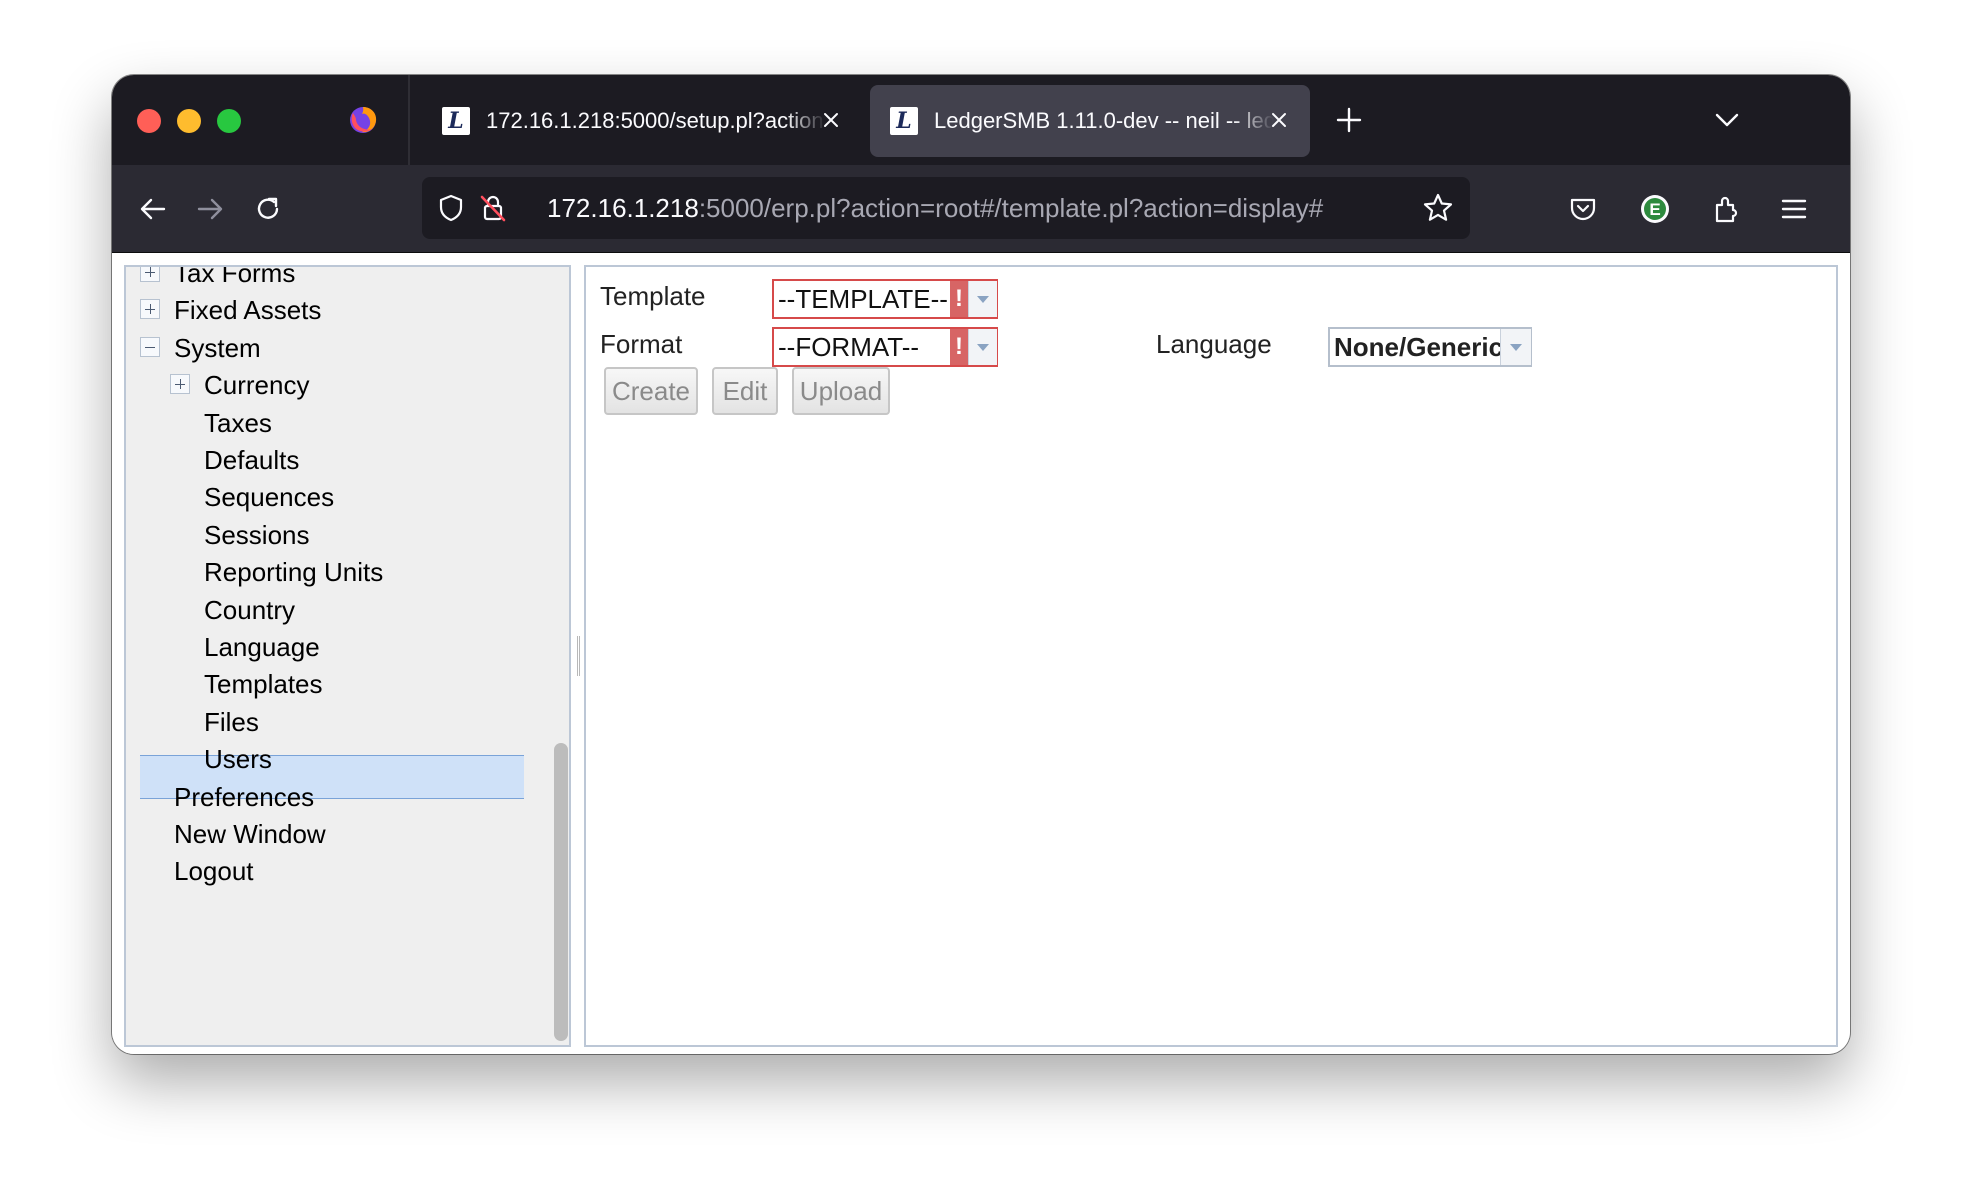  What do you see at coordinates (651, 391) in the screenshot?
I see `create-button: Create` at bounding box center [651, 391].